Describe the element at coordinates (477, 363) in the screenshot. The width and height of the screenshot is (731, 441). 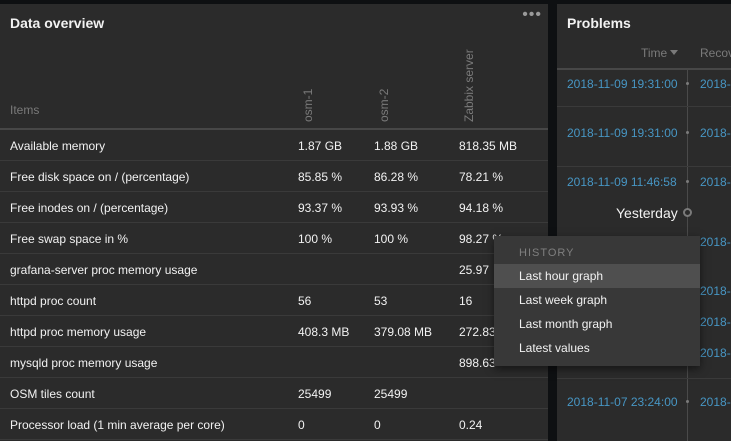
I see `value-cell: 898.63` at that location.